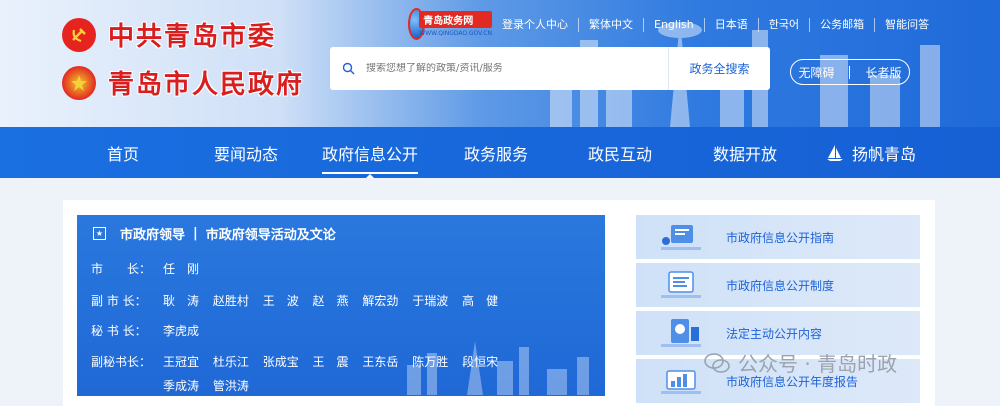 The image size is (1000, 406). I want to click on link-smart-qa: 智能问答, so click(906, 25).